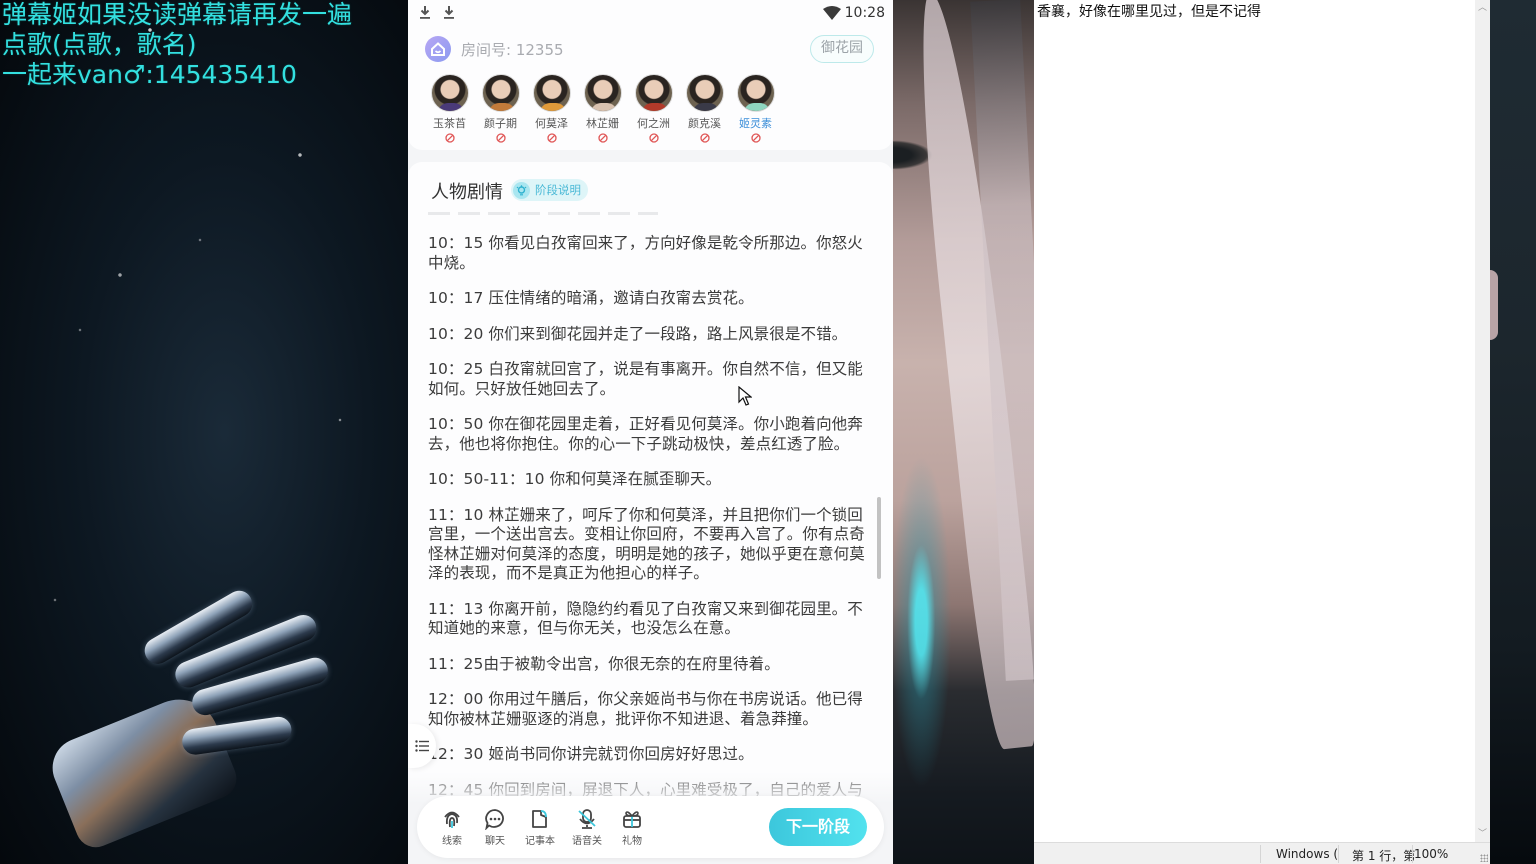 The image size is (1536, 864). What do you see at coordinates (587, 819) in the screenshot?
I see `voice-off-icon` at bounding box center [587, 819].